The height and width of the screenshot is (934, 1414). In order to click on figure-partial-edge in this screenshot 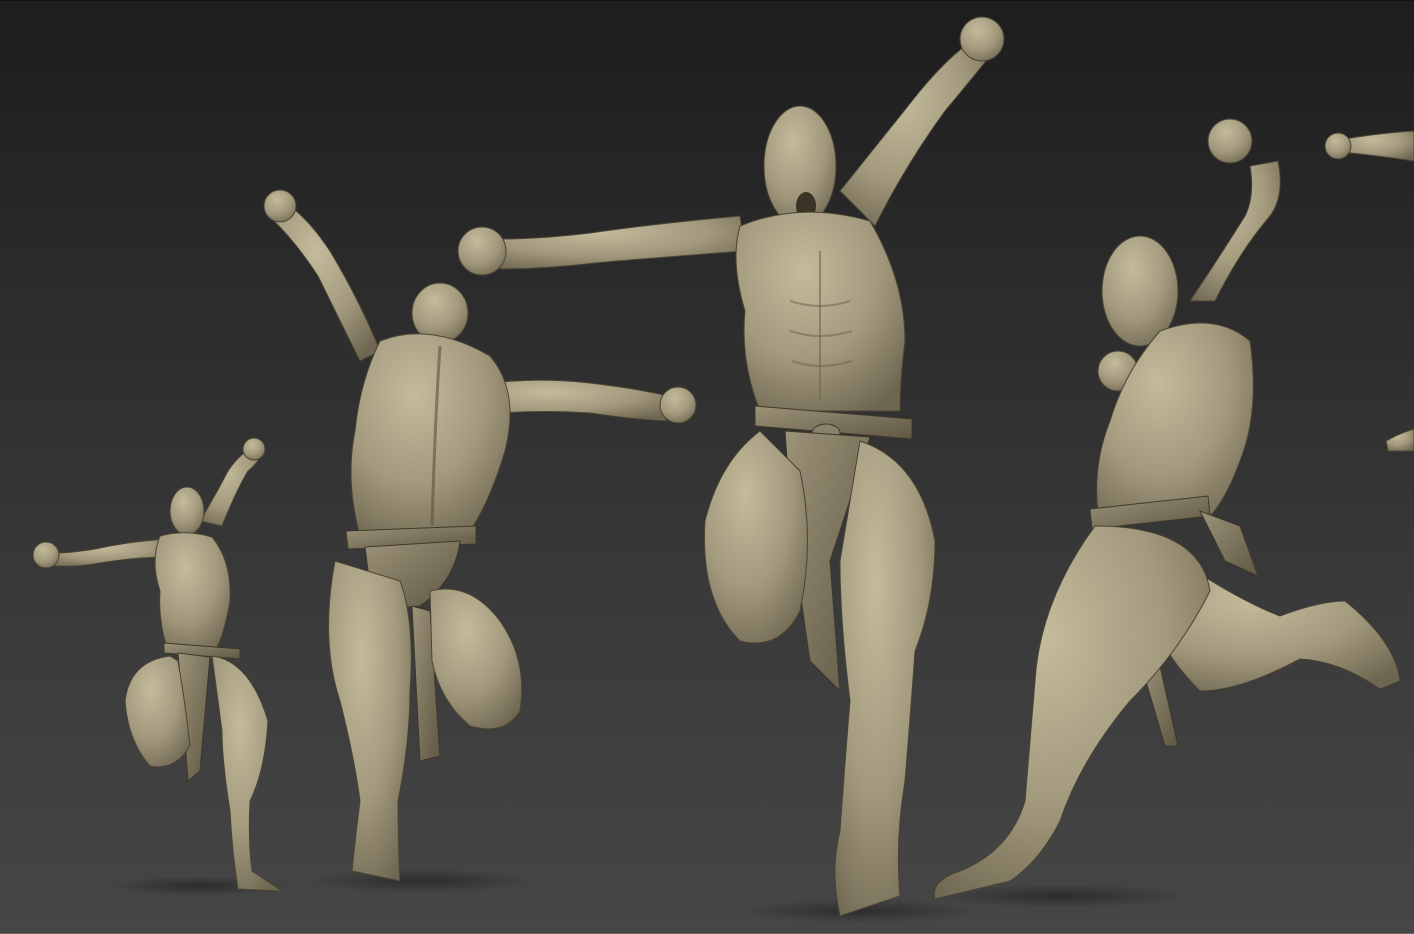, I will do `click(1369, 291)`.